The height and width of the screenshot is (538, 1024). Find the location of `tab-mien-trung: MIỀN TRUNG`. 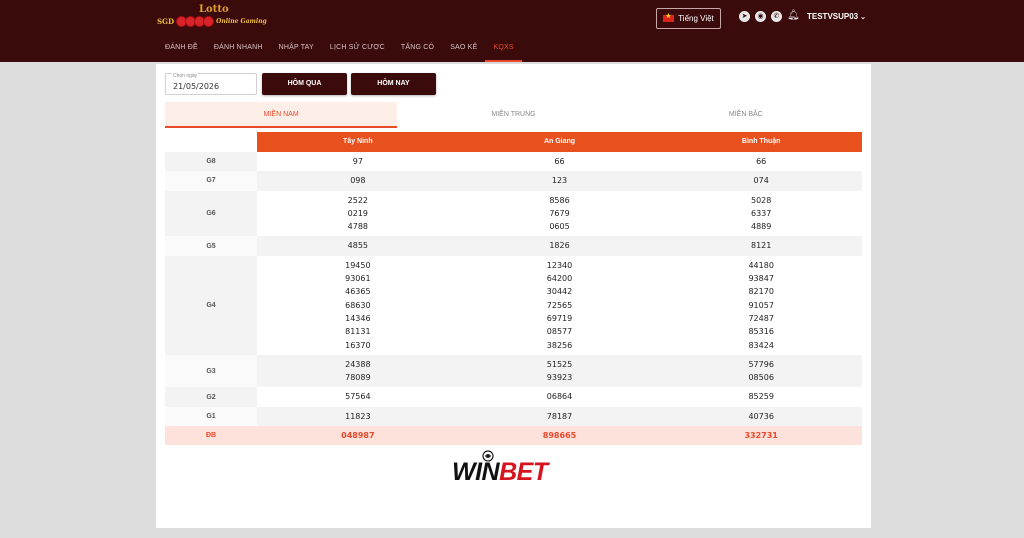

tab-mien-trung: MIỀN TRUNG is located at coordinates (513, 115).